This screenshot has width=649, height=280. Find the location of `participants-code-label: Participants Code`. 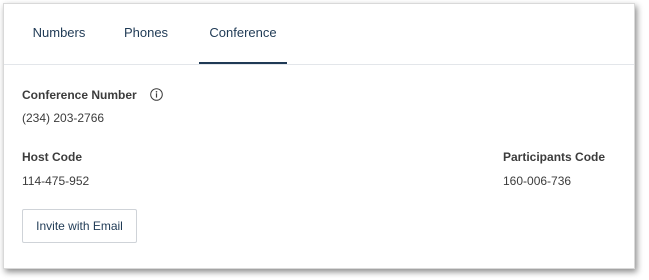

participants-code-label: Participants Code is located at coordinates (554, 157).